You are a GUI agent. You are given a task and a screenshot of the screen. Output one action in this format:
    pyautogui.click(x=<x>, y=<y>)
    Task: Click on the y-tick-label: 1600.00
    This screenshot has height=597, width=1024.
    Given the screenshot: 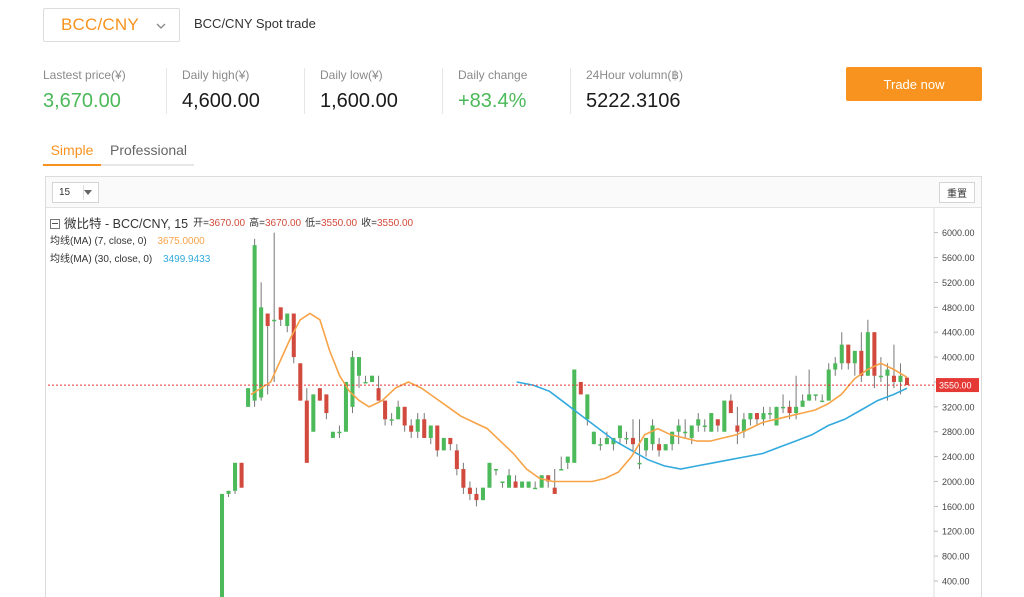 What is the action you would take?
    pyautogui.click(x=958, y=507)
    